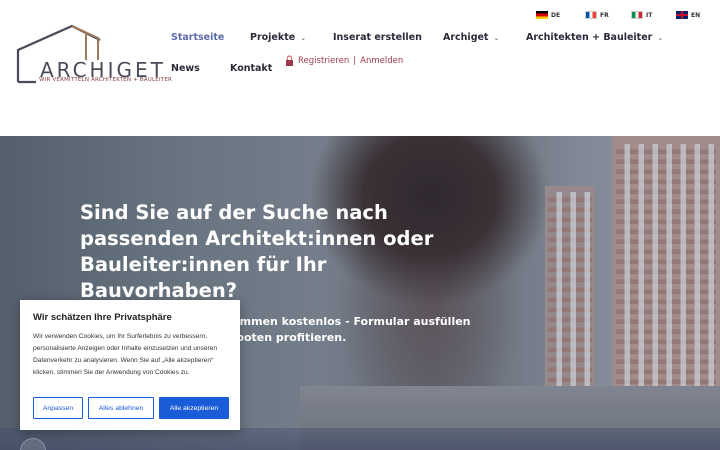  What do you see at coordinates (381, 61) in the screenshot?
I see `login-link: Anmelden` at bounding box center [381, 61].